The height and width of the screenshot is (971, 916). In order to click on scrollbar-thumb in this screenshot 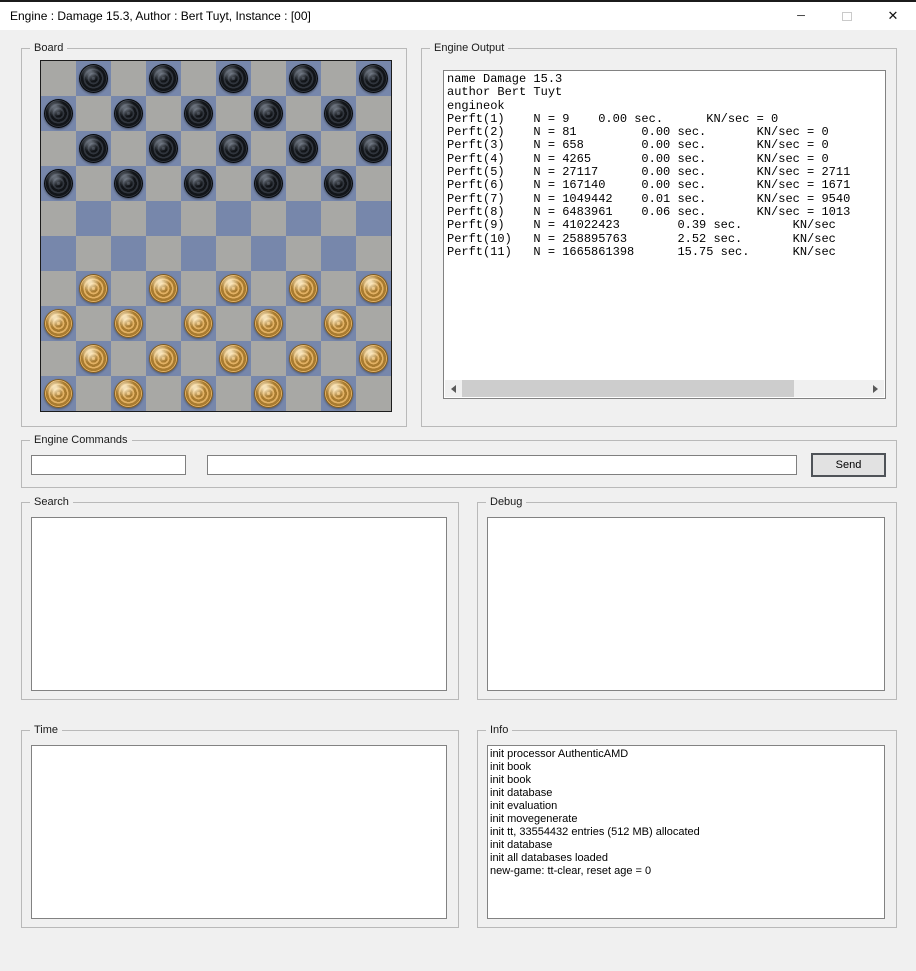, I will do `click(628, 388)`.